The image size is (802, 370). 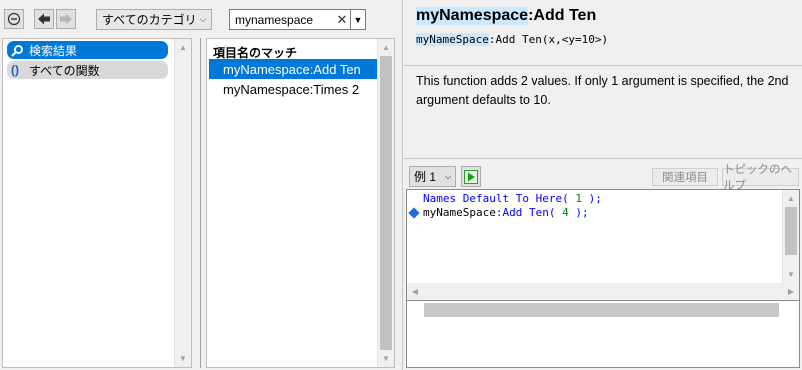 I want to click on back-button, so click(x=44, y=19).